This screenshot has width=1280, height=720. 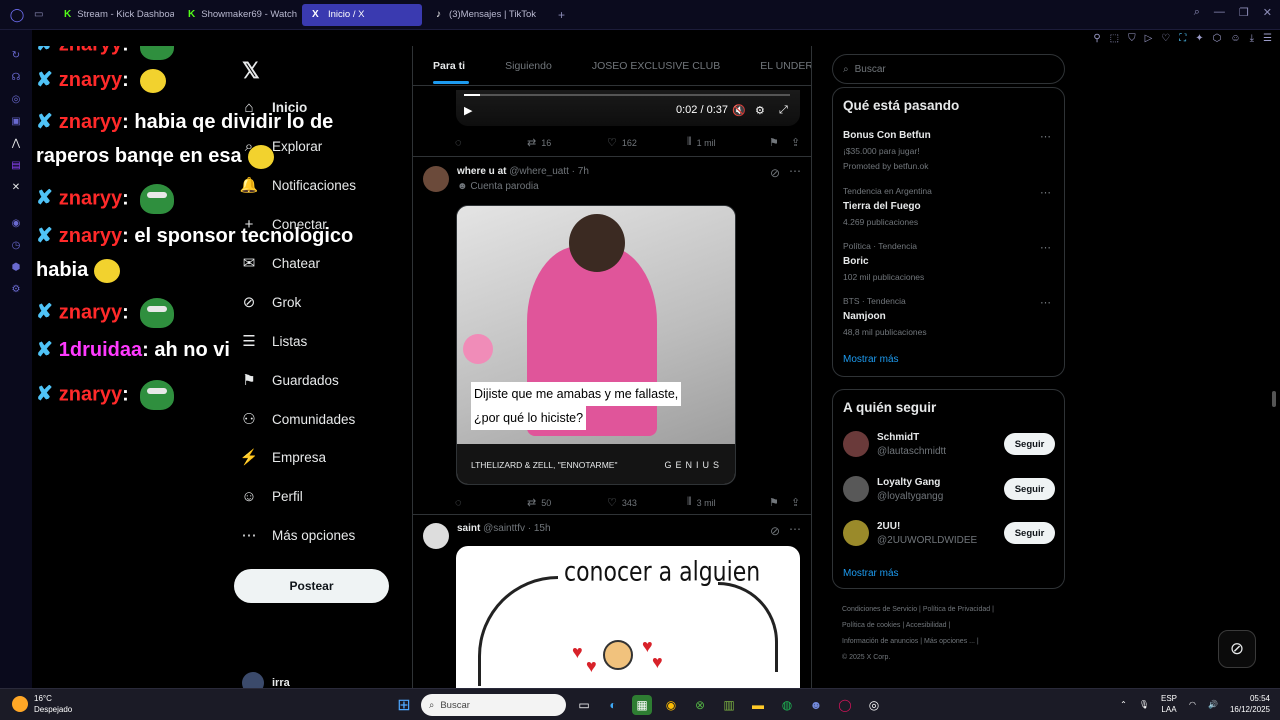 What do you see at coordinates (1182, 38) in the screenshot?
I see `extension-logo-icon: ⛶` at bounding box center [1182, 38].